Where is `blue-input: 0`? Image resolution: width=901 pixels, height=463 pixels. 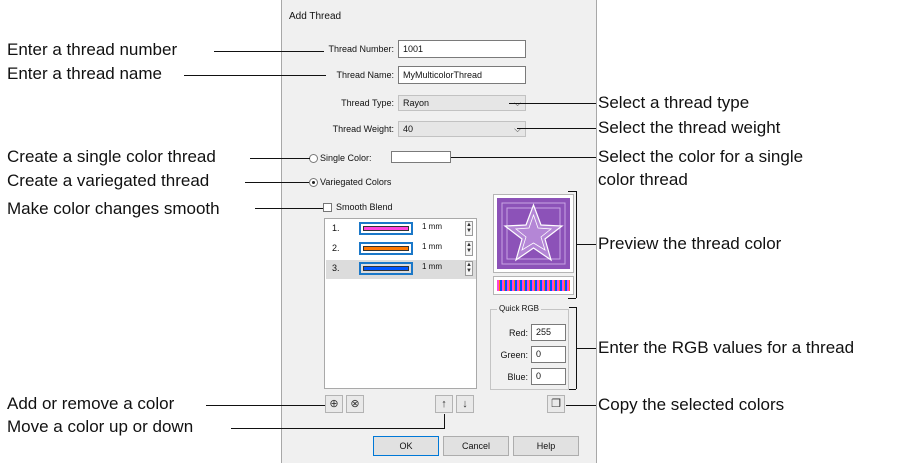 blue-input: 0 is located at coordinates (548, 376).